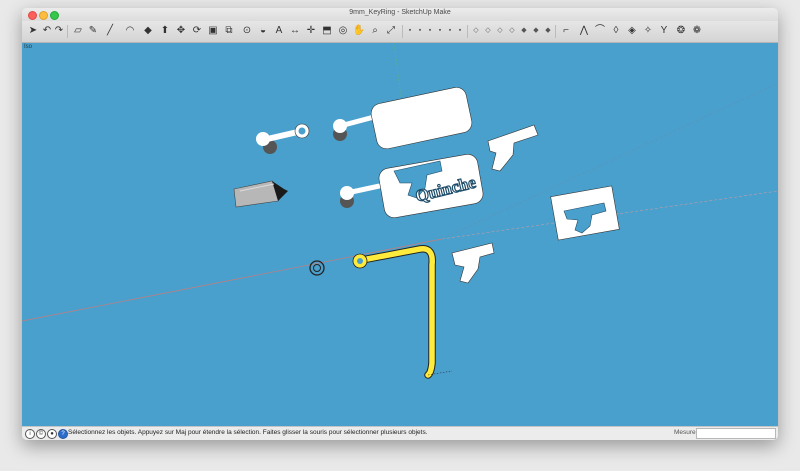 Image resolution: width=800 pixels, height=471 pixels. I want to click on ring-inner, so click(317, 268).